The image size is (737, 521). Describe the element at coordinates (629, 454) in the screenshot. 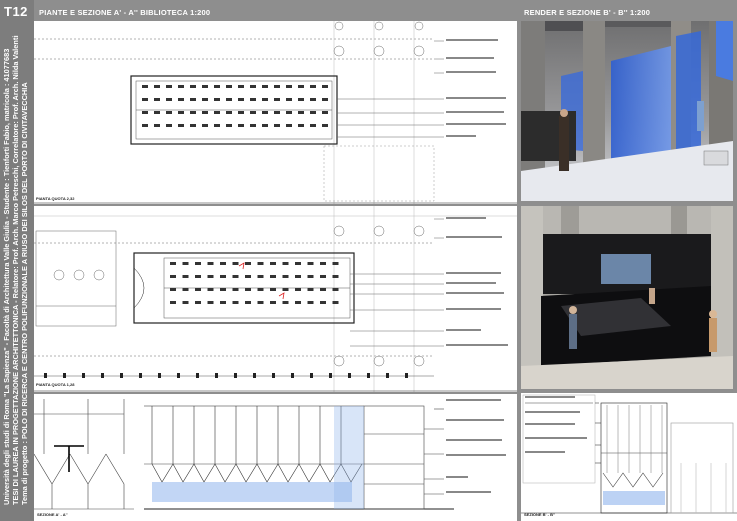

I see `section-b-drawing` at that location.